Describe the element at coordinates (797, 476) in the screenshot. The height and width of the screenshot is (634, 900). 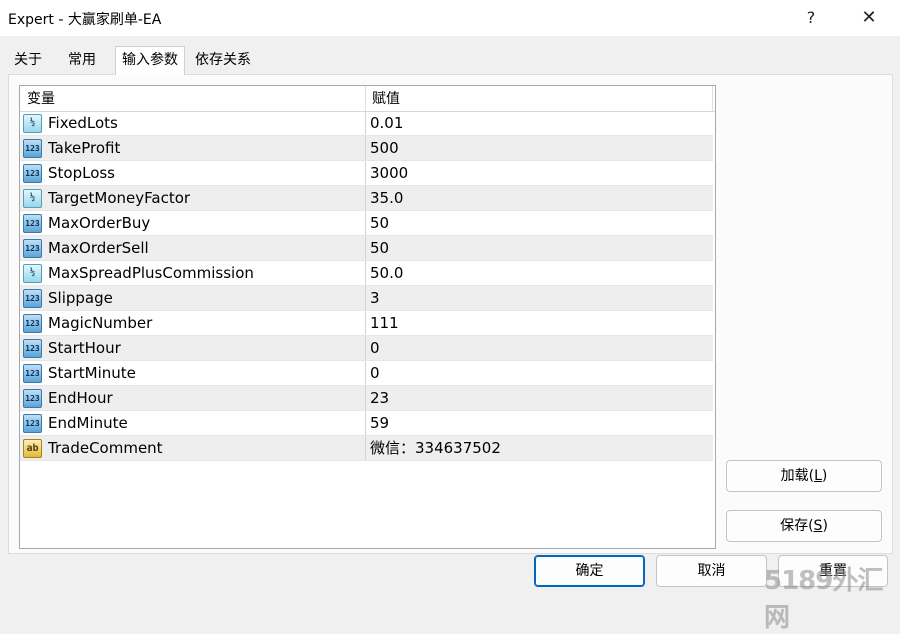
I see `load-button-label: 加载(` at that location.